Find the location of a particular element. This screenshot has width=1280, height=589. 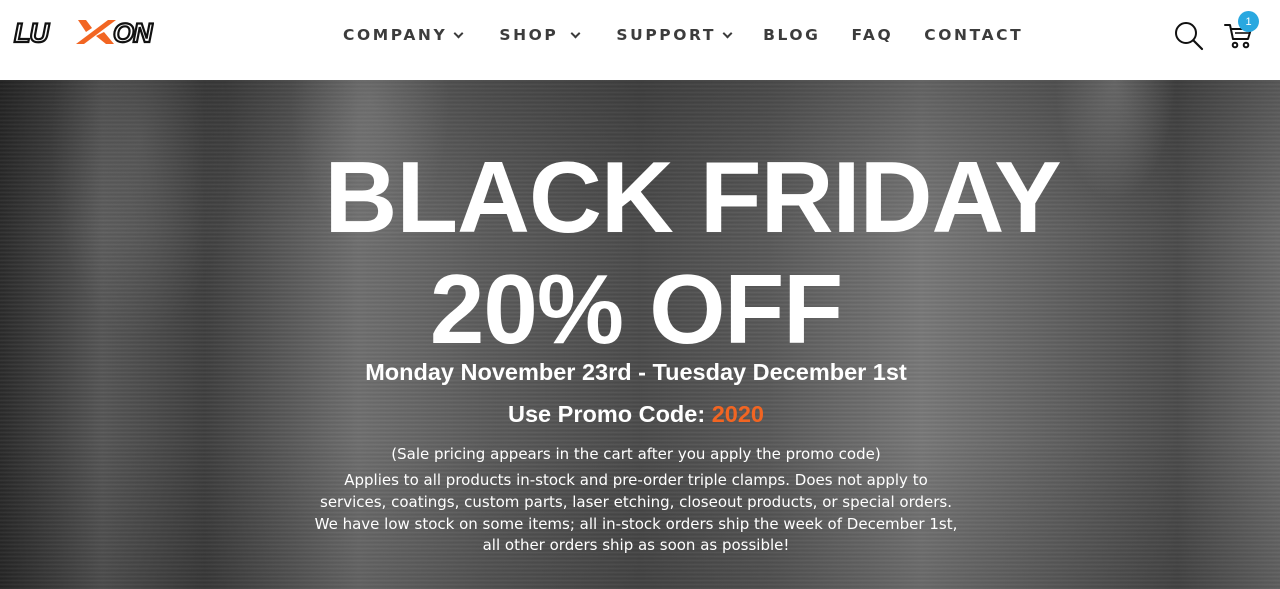

promo-line: Use Promo Code: 2020 is located at coordinates (636, 414).